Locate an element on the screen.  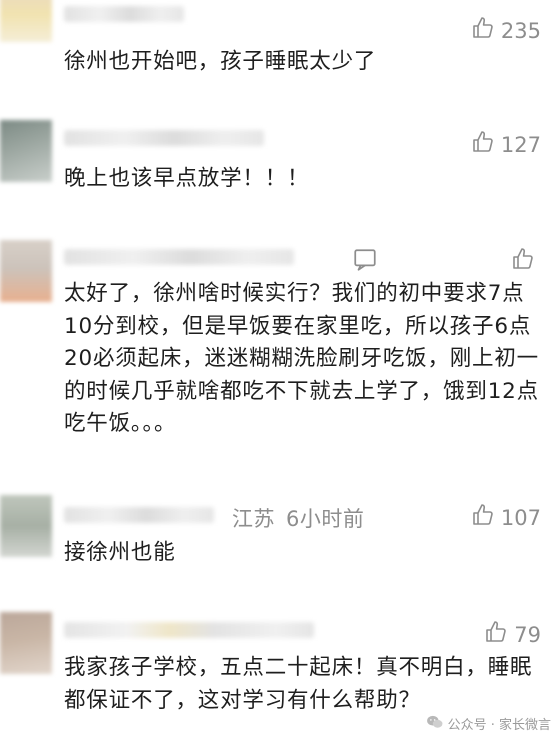
comment-icon is located at coordinates (365, 263).